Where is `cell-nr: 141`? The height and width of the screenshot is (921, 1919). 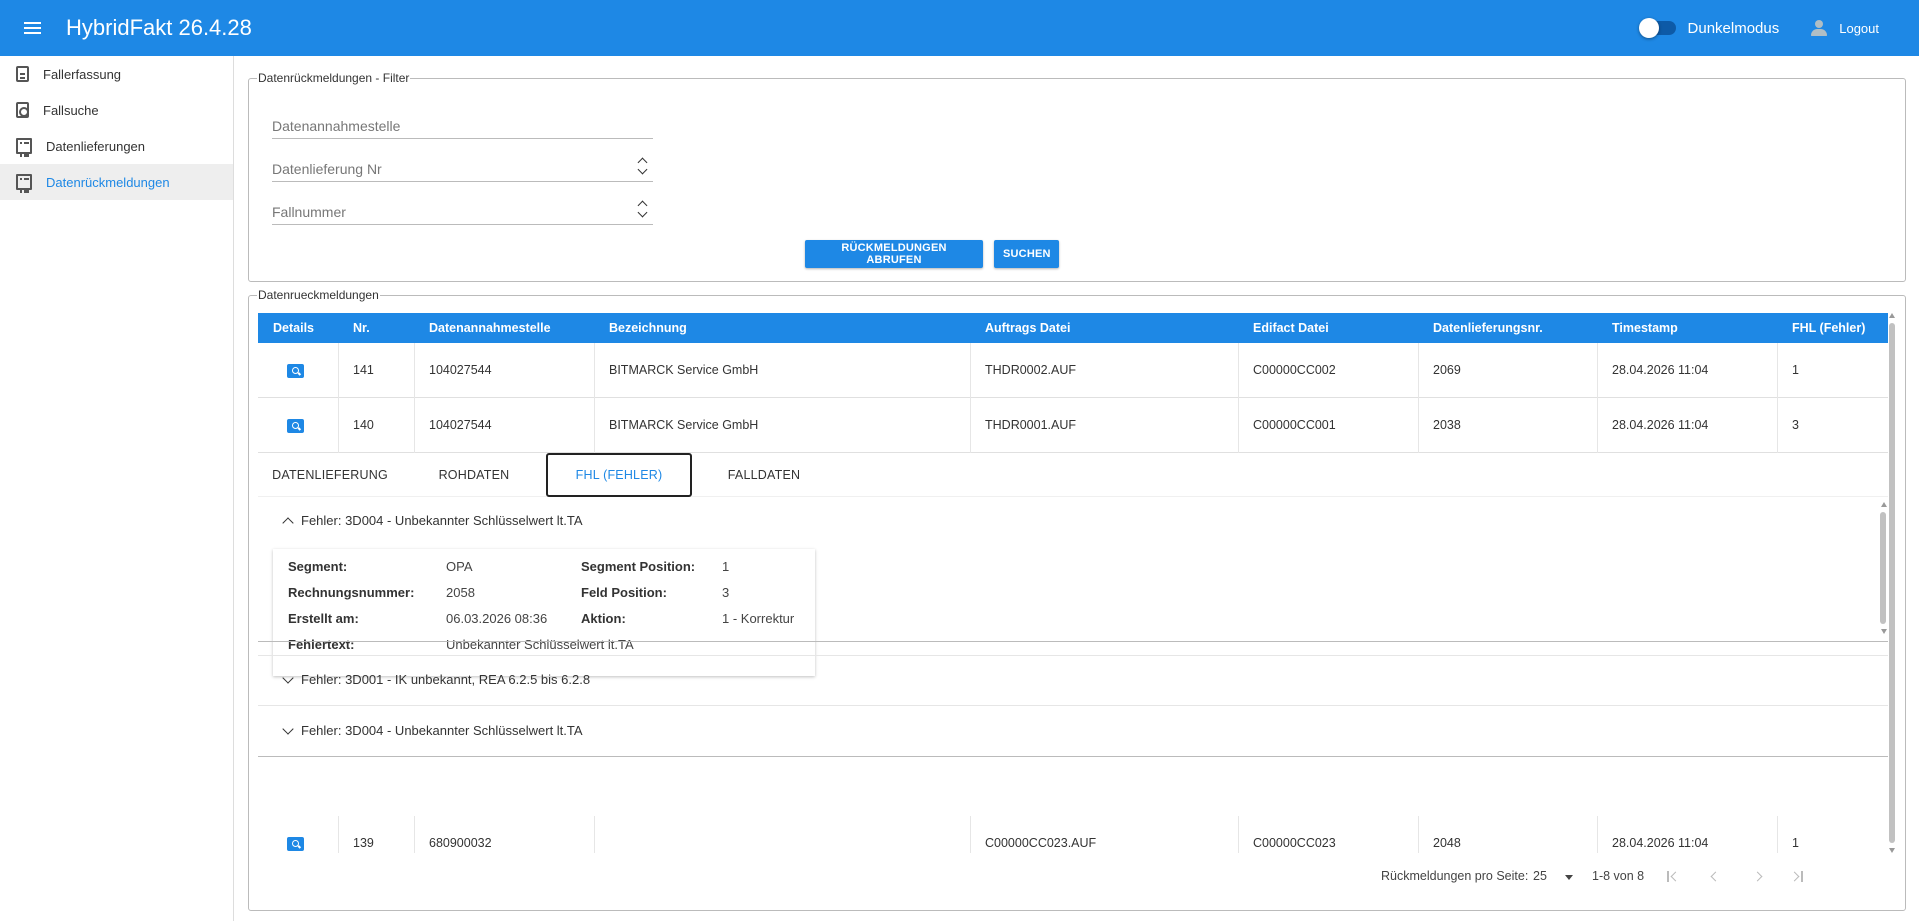
cell-nr: 141 is located at coordinates (376, 370).